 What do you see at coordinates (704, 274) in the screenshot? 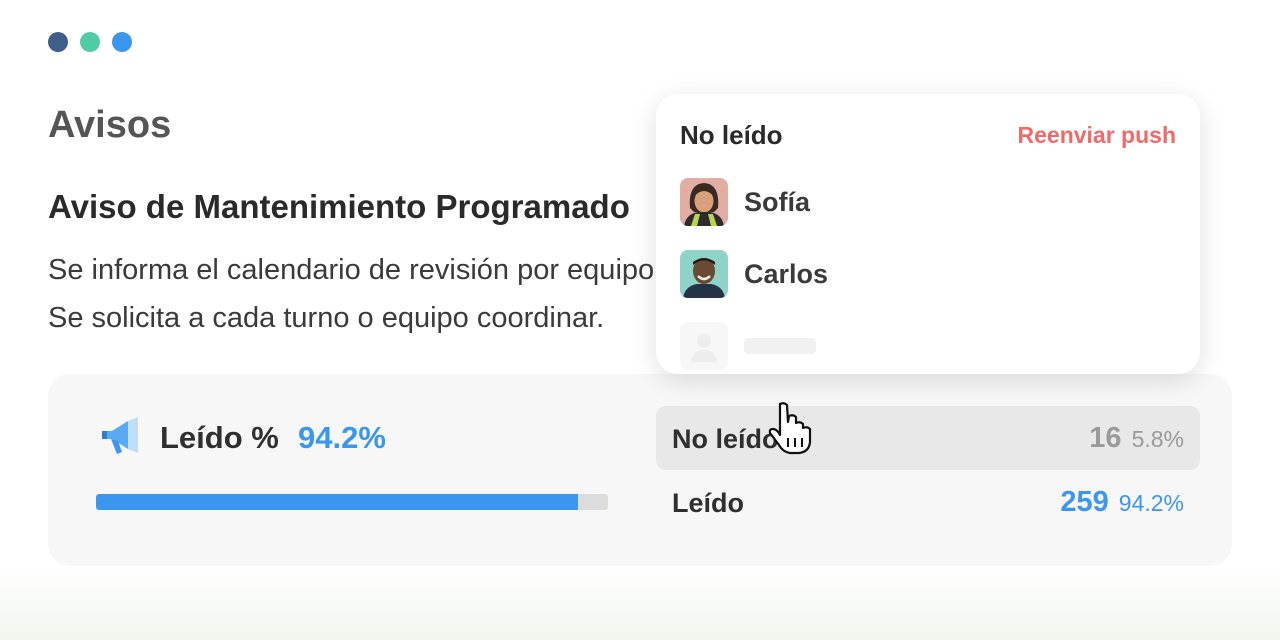
I see `avatar-carlos` at bounding box center [704, 274].